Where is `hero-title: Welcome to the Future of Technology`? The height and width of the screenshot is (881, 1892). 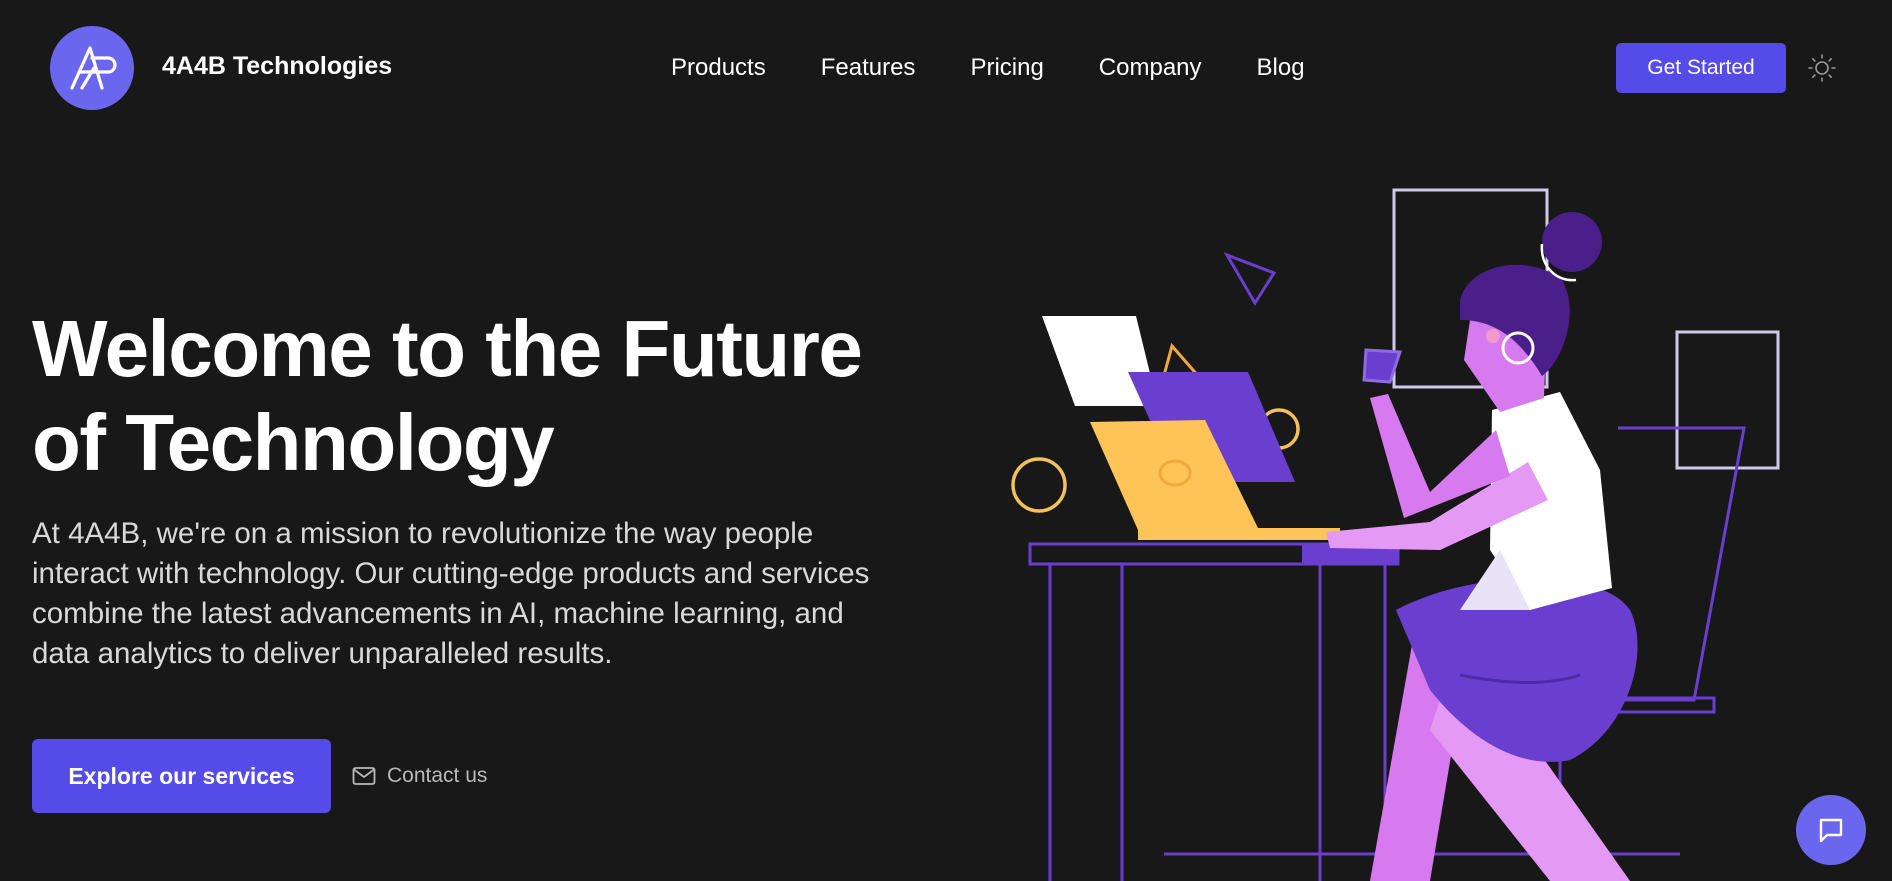 hero-title: Welcome to the Future of Technology is located at coordinates (447, 395).